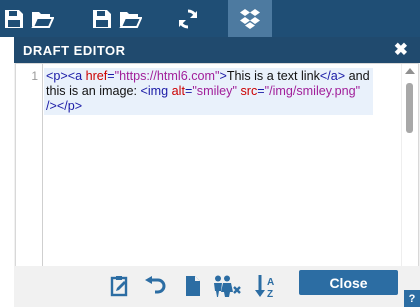 The width and height of the screenshot is (420, 307). What do you see at coordinates (250, 18) in the screenshot?
I see `dropbox-icon` at bounding box center [250, 18].